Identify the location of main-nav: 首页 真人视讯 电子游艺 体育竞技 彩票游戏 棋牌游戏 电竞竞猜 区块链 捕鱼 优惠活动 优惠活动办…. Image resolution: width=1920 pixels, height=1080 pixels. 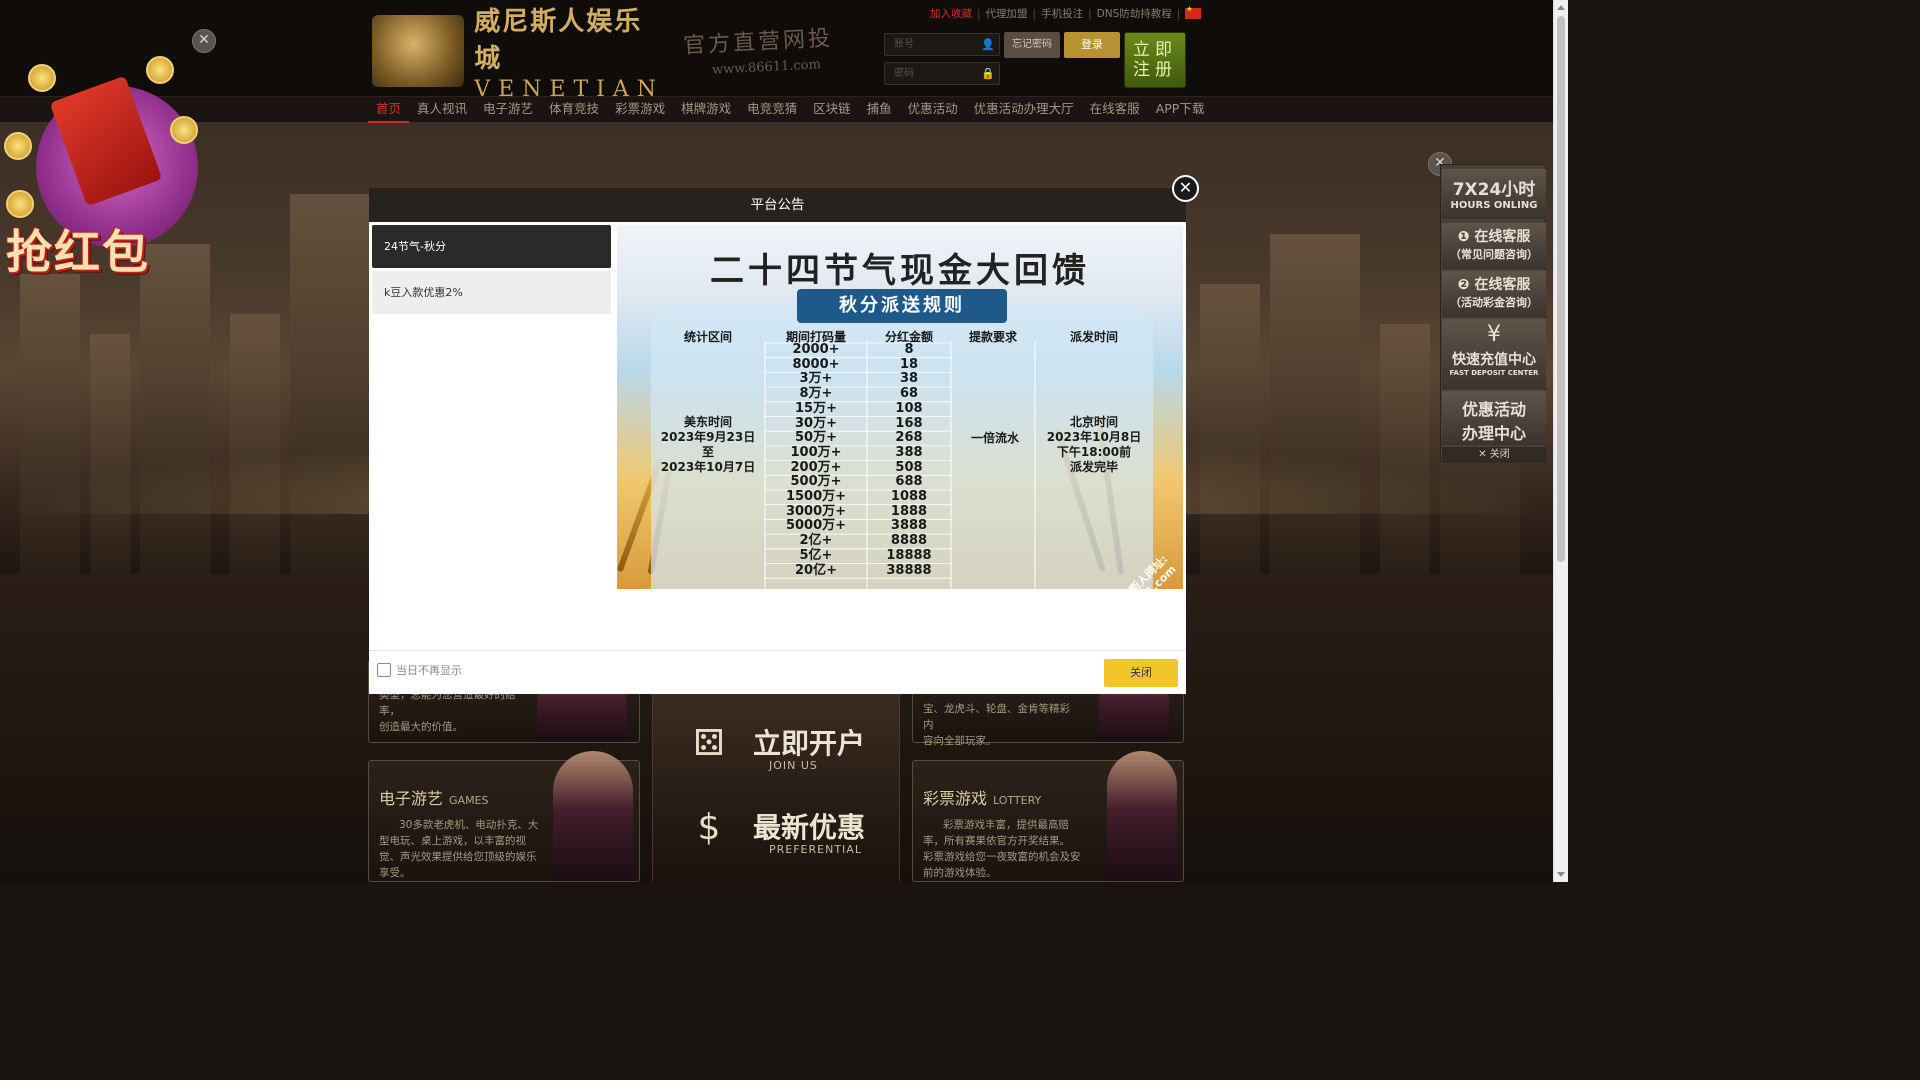
(776, 109).